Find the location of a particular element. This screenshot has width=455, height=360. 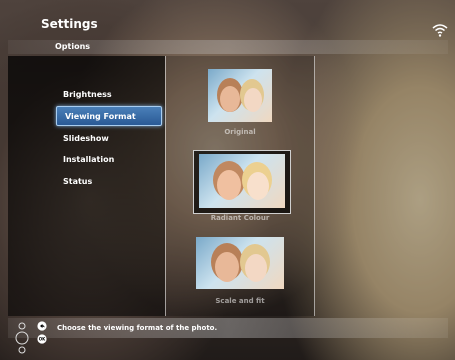

menu-item-status: Status is located at coordinates (107, 182).